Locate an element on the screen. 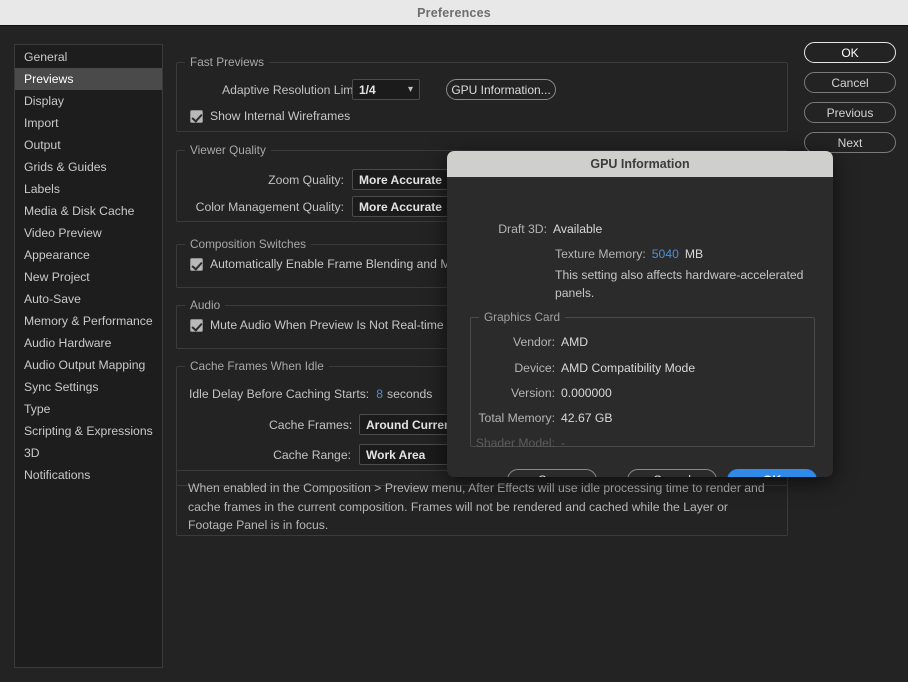 The height and width of the screenshot is (682, 908). sidebar-item-appearance: Appearance is located at coordinates (88, 255).